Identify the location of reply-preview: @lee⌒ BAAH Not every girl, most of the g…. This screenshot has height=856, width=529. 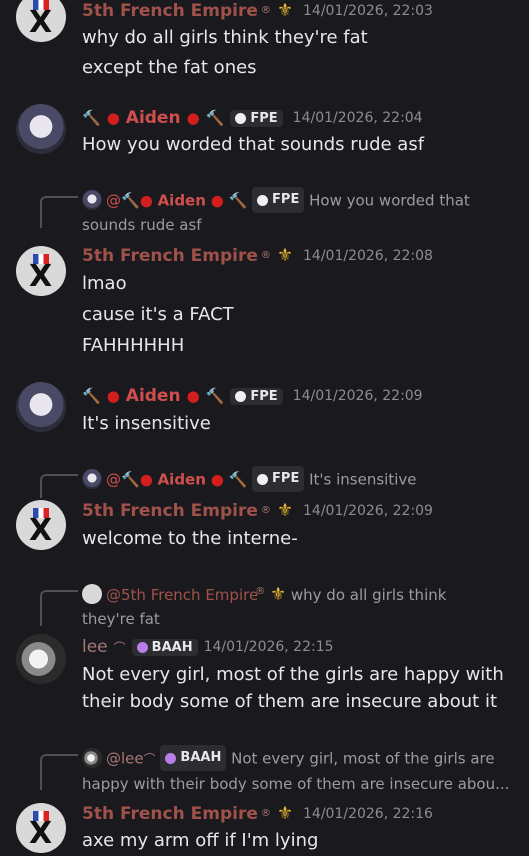
(297, 770).